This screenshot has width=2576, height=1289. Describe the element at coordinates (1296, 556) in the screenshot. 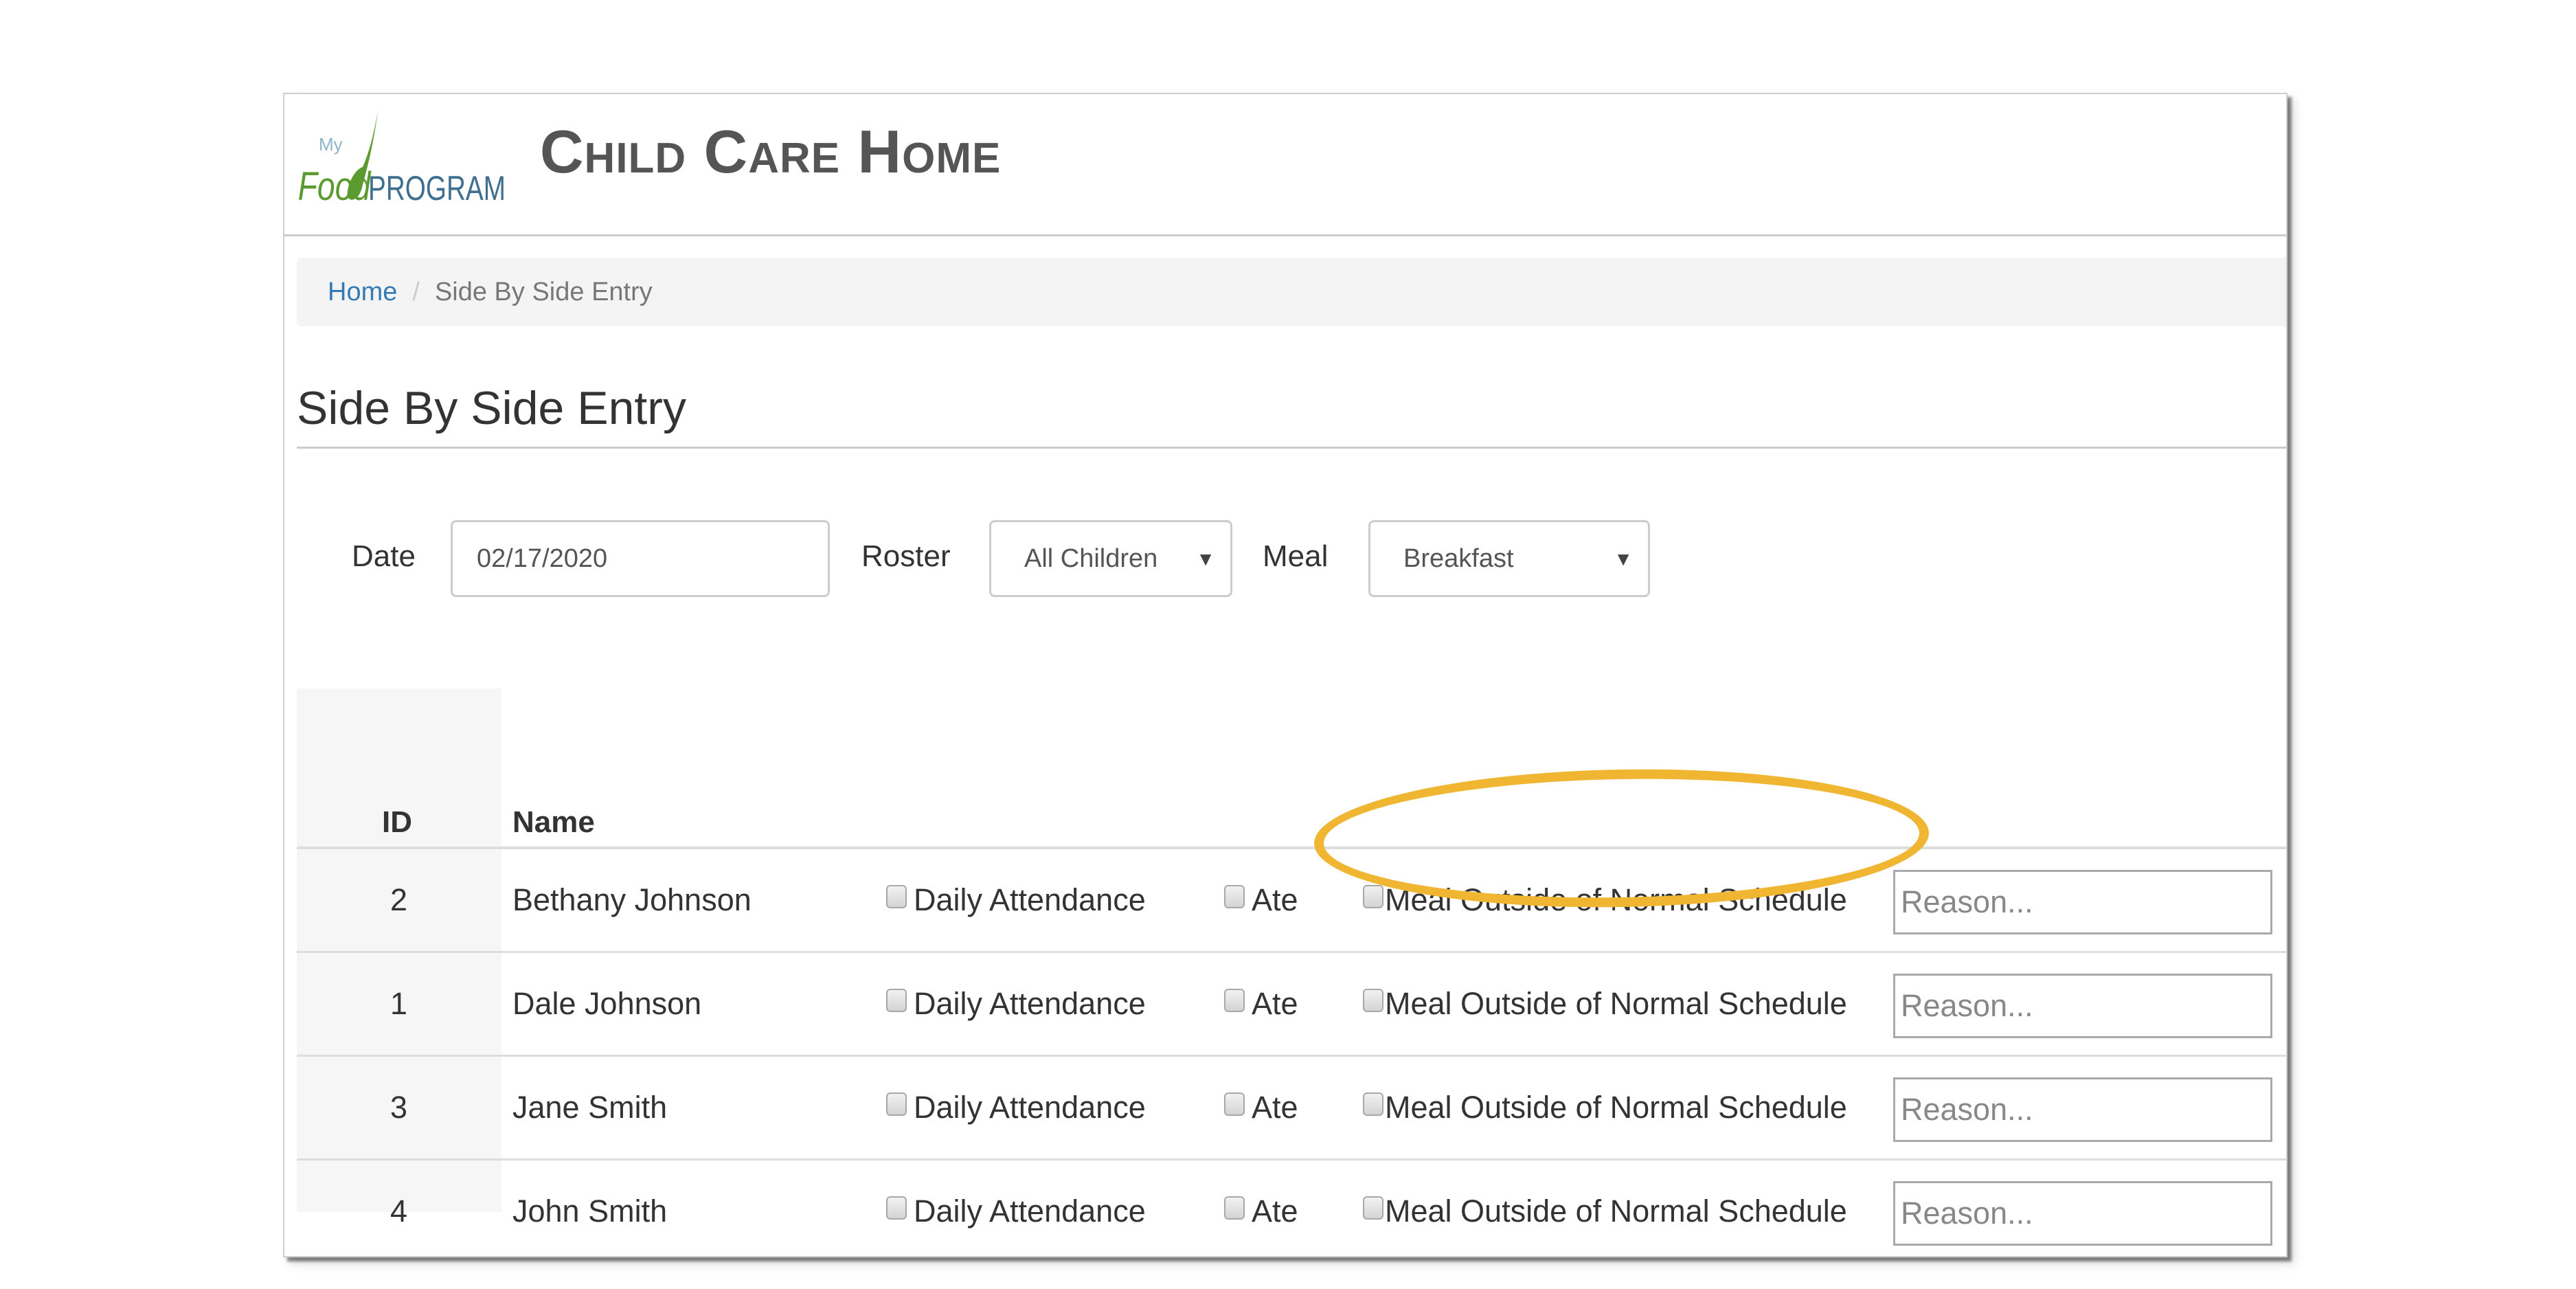

I see `meal-label: Meal` at that location.